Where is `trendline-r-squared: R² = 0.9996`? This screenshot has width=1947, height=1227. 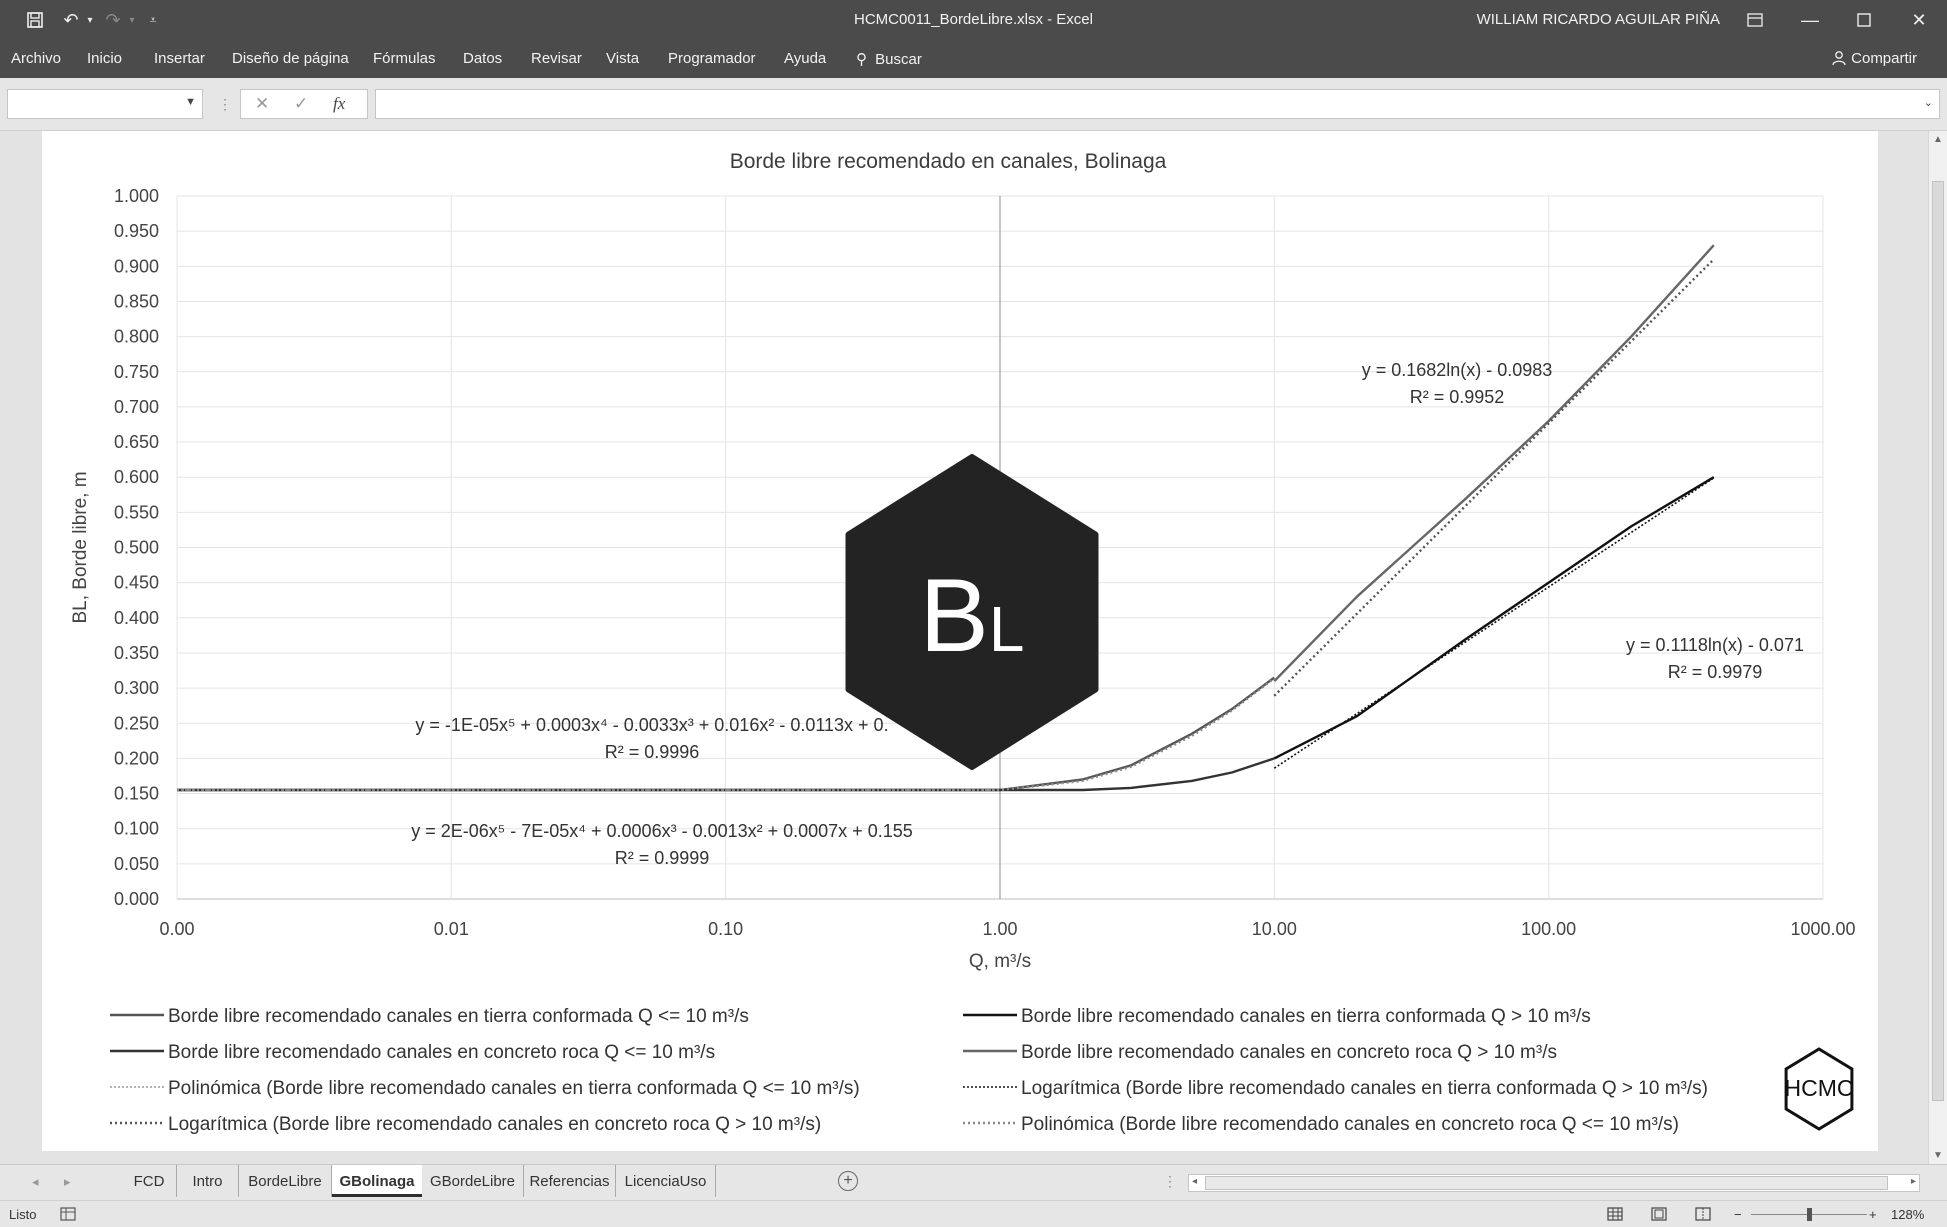
trendline-r-squared: R² = 0.9996 is located at coordinates (652, 752).